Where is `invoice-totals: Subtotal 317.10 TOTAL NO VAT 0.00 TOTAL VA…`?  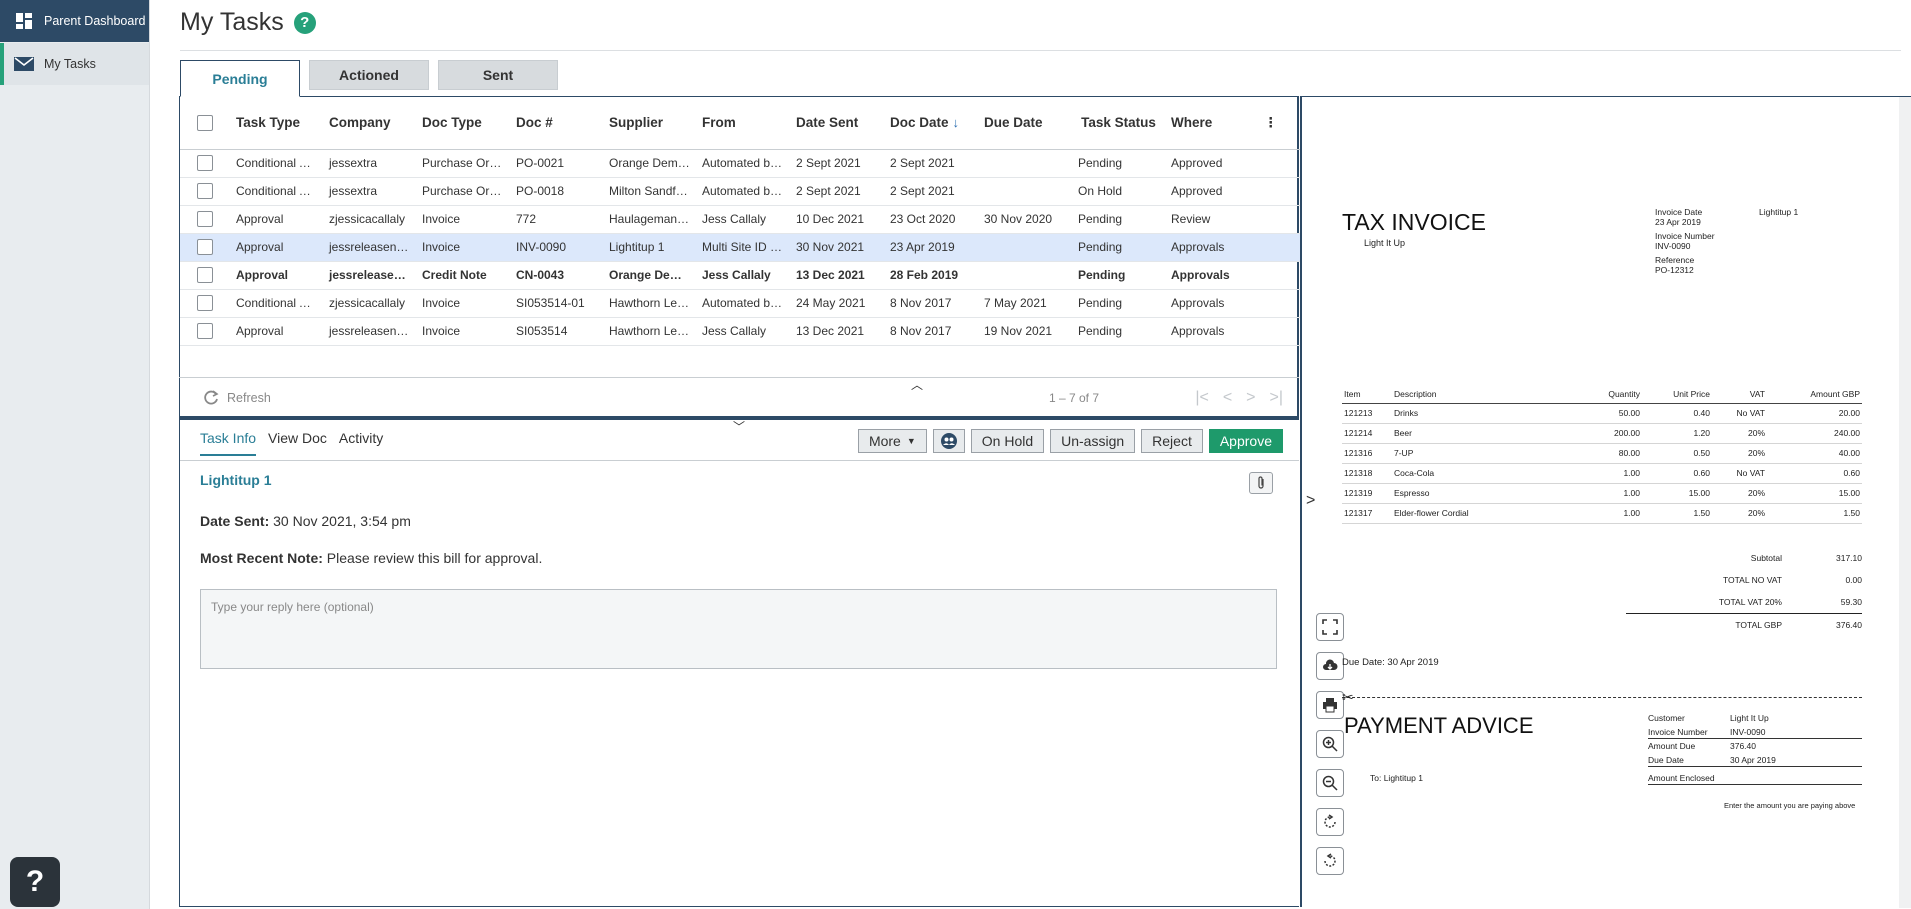 invoice-totals: Subtotal 317.10 TOTAL NO VAT 0.00 TOTAL VA… is located at coordinates (1744, 591).